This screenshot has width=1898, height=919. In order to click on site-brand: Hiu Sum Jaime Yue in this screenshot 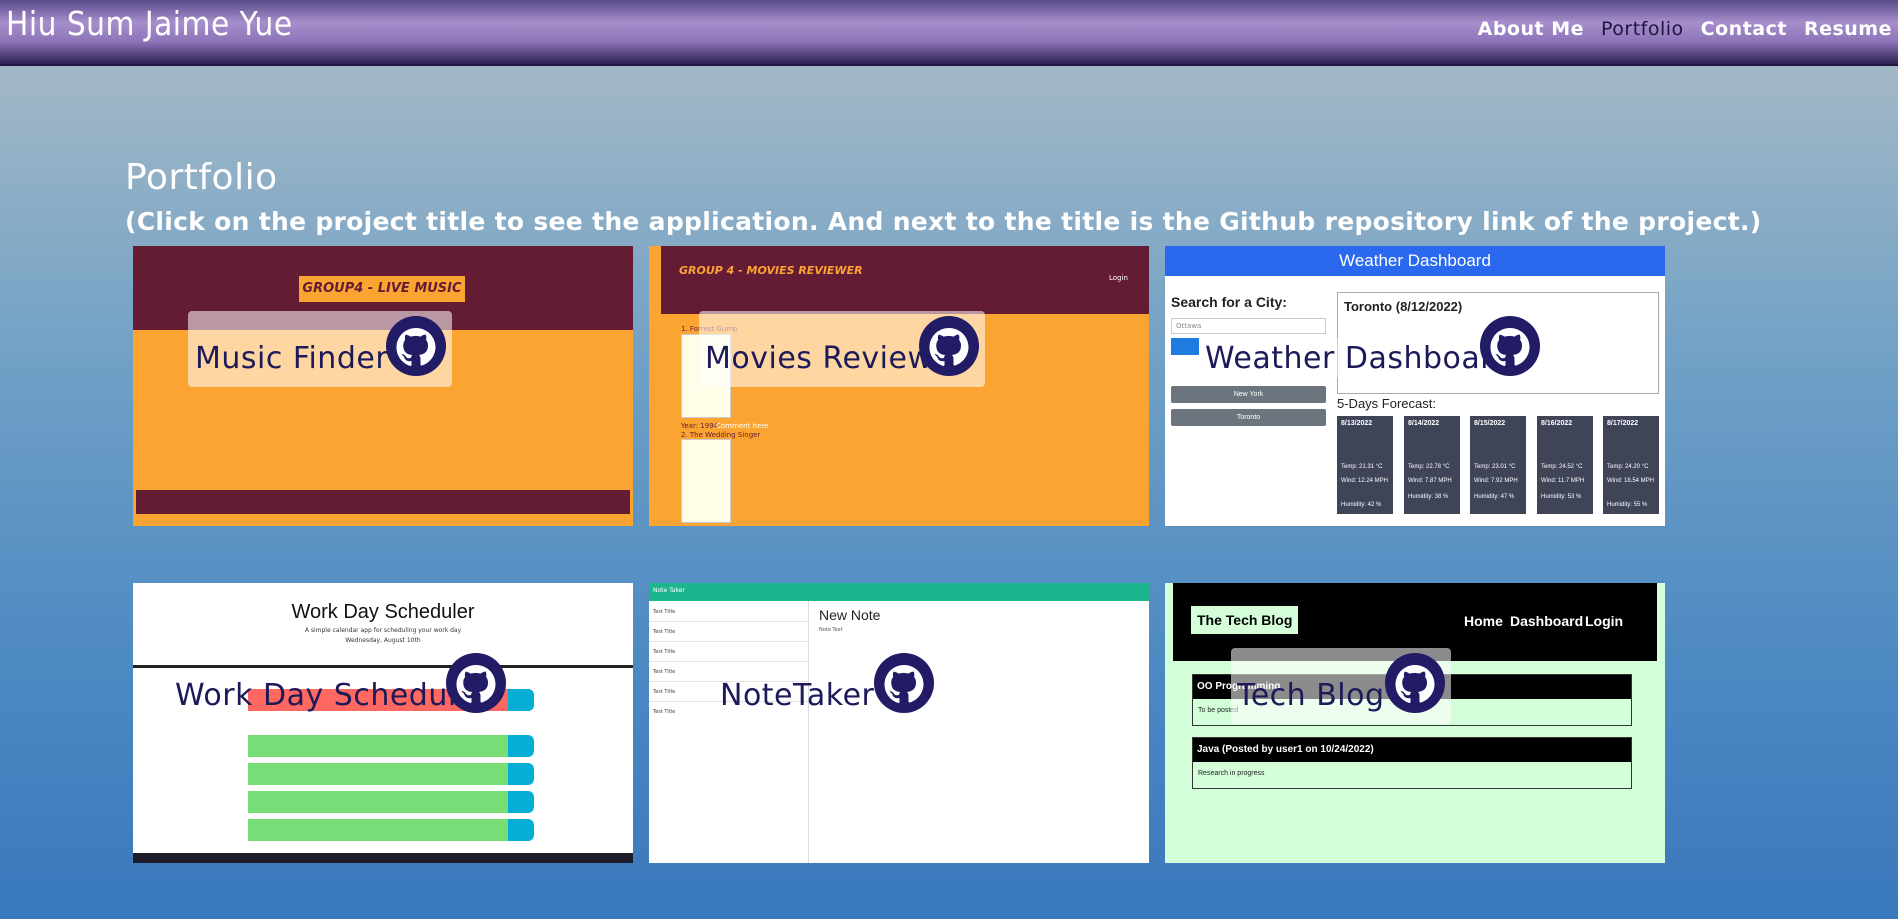, I will do `click(149, 23)`.